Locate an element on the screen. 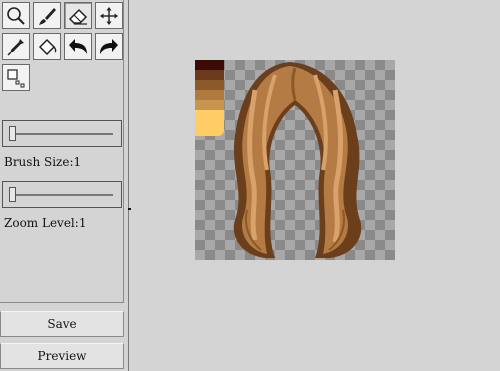 The height and width of the screenshot is (371, 500). move-icon is located at coordinates (109, 15).